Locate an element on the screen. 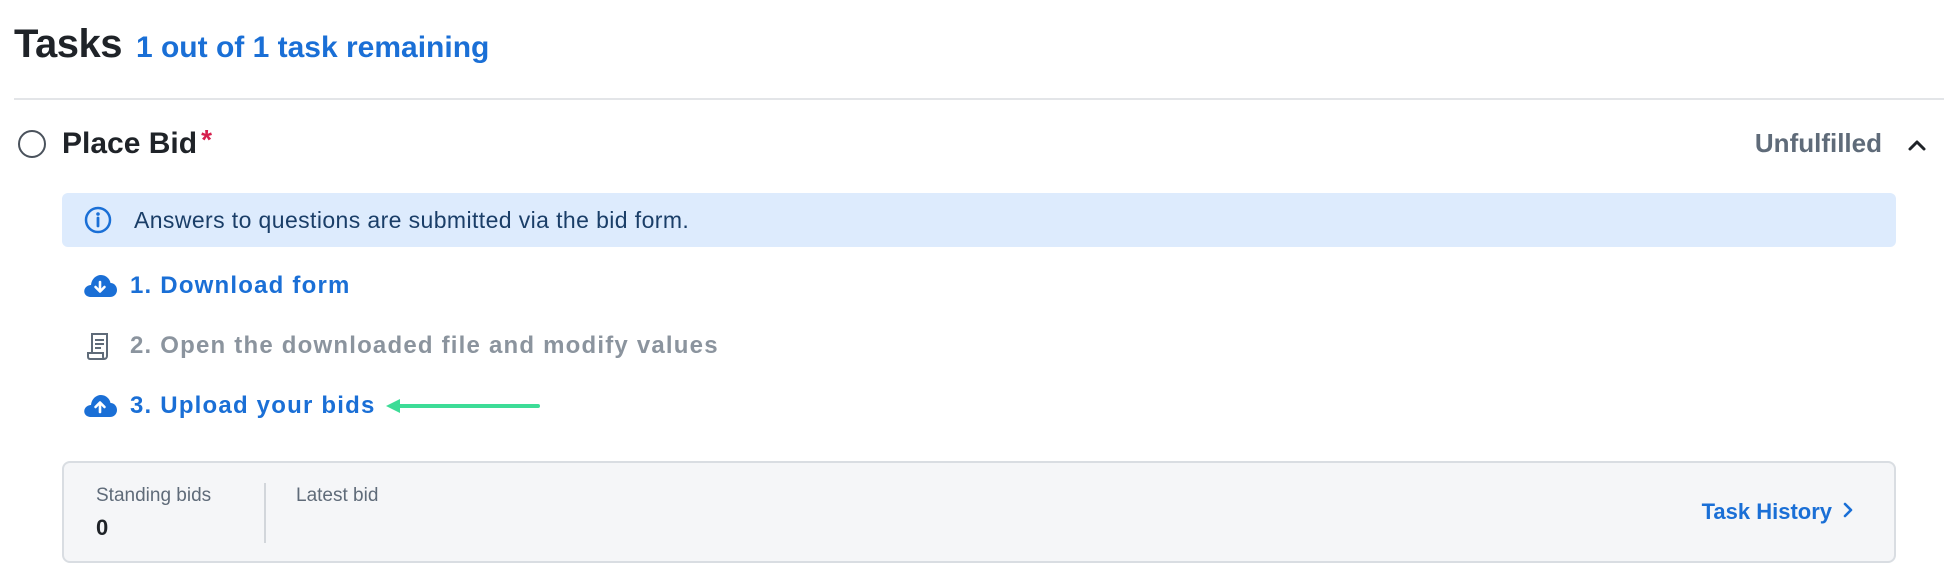 This screenshot has height=586, width=1948. task-name: Place Bid is located at coordinates (130, 143).